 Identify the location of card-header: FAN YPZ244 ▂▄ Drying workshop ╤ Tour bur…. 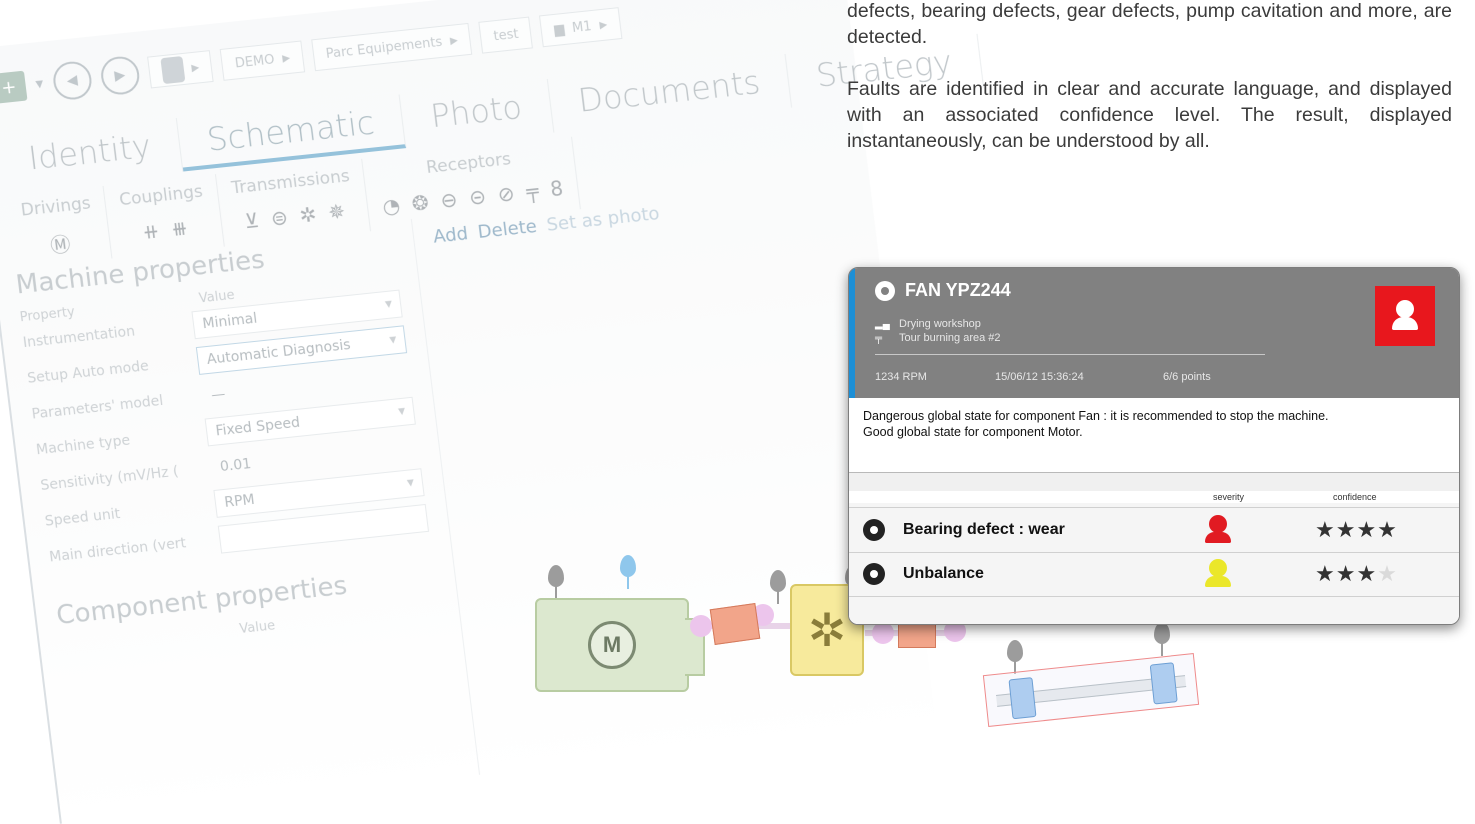
(1154, 333).